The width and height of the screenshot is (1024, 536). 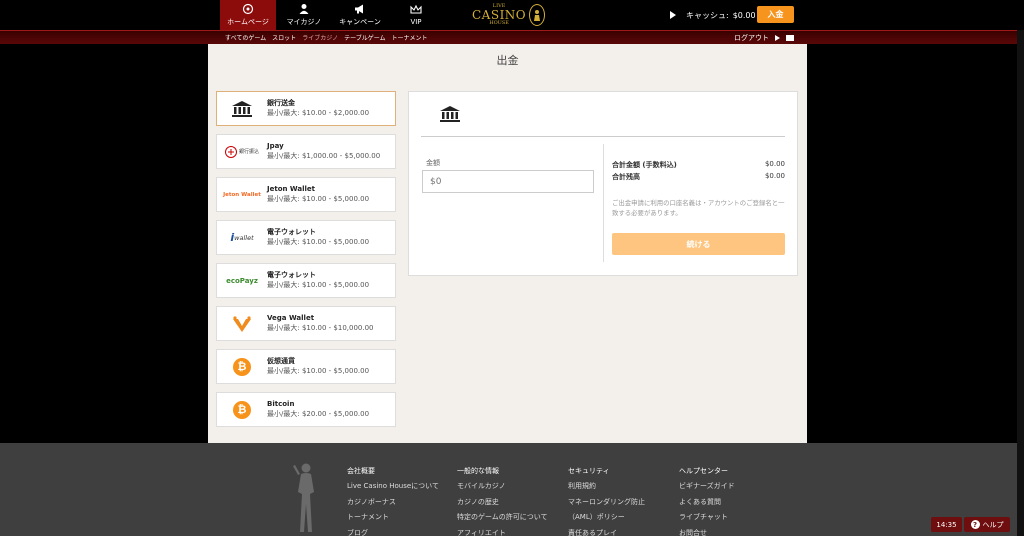 What do you see at coordinates (393, 486) in the screenshot?
I see `footer-link: Live Casino Houseについて` at bounding box center [393, 486].